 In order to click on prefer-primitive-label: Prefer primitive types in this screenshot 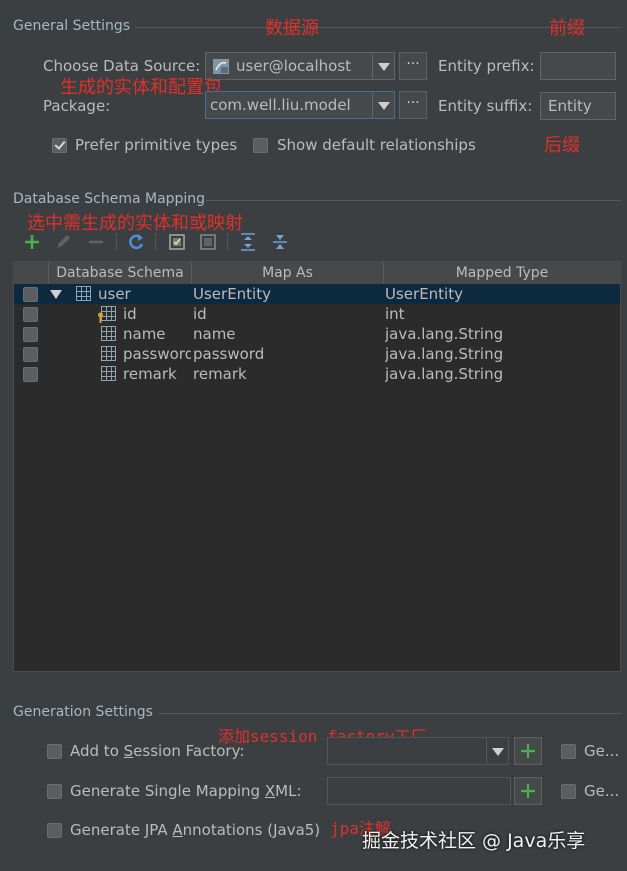, I will do `click(156, 145)`.